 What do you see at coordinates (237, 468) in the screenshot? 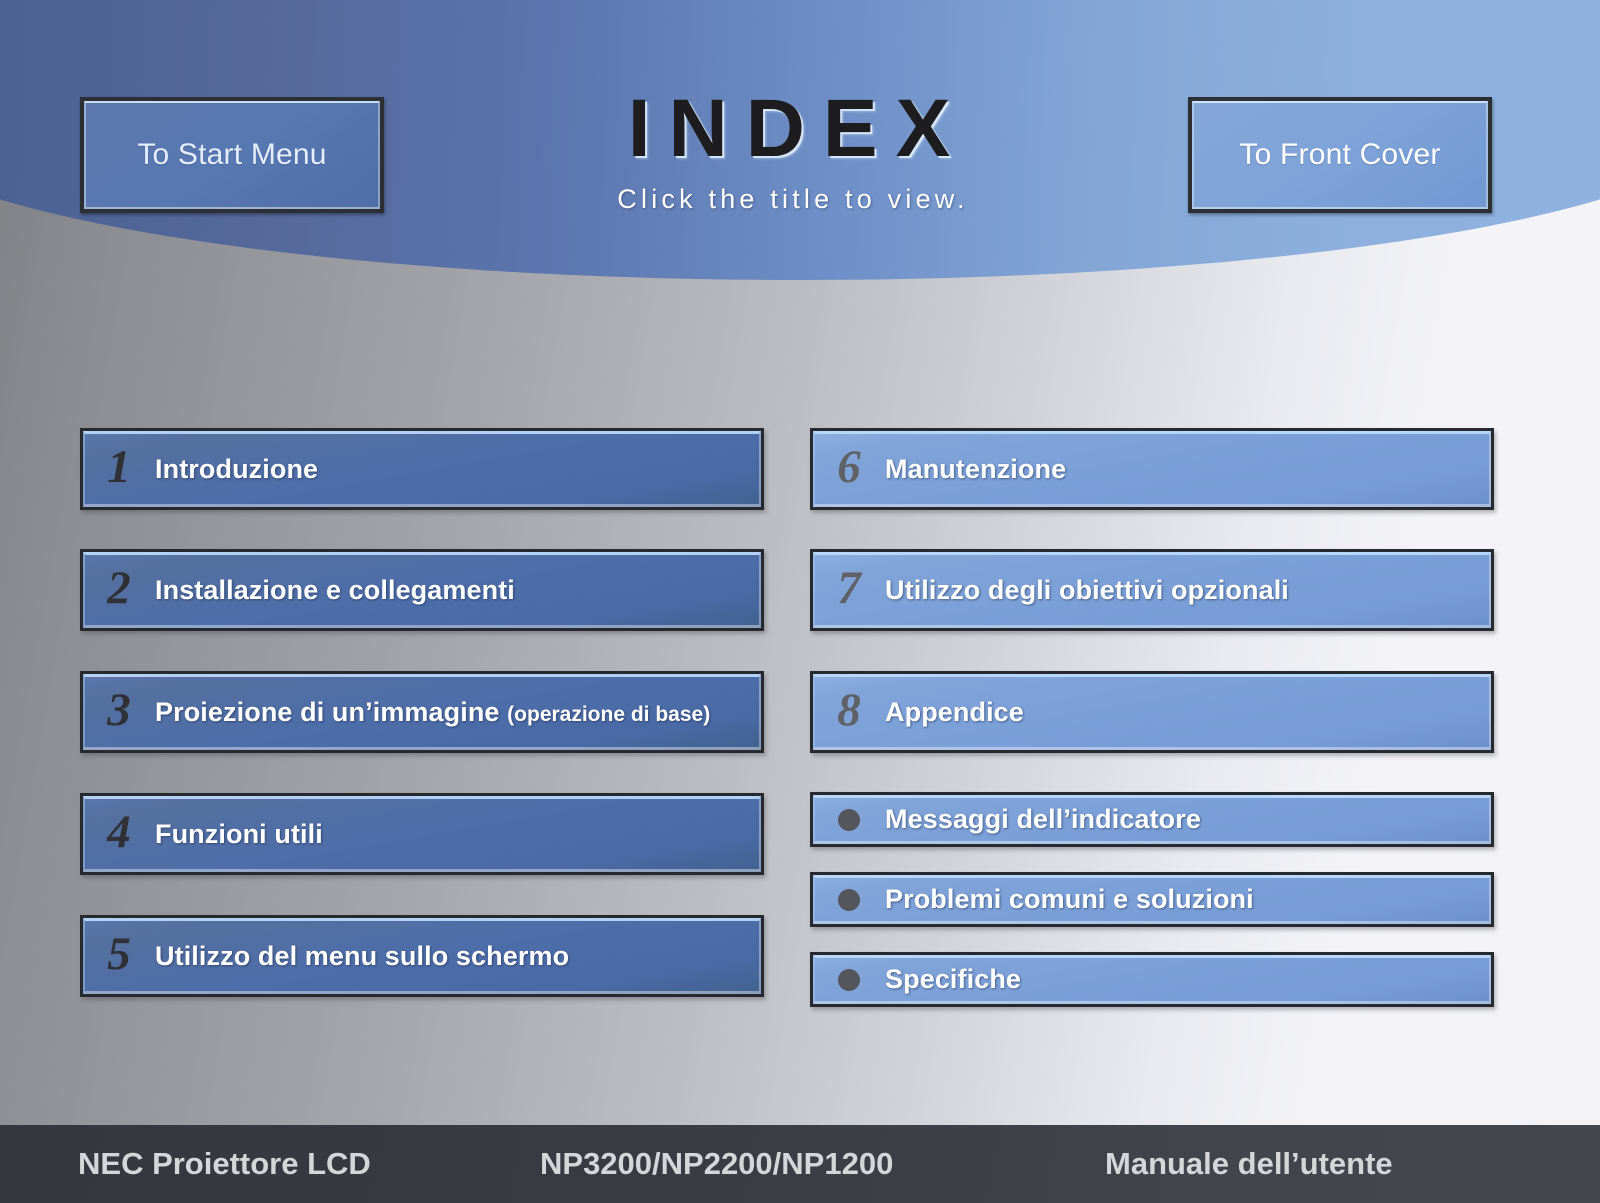
I see `item-label: Introduzione` at bounding box center [237, 468].